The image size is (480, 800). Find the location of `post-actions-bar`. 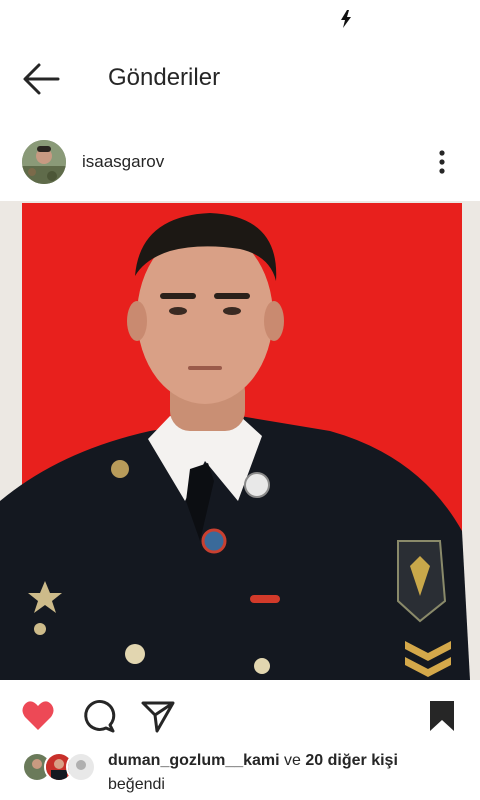

post-actions-bar is located at coordinates (240, 716).